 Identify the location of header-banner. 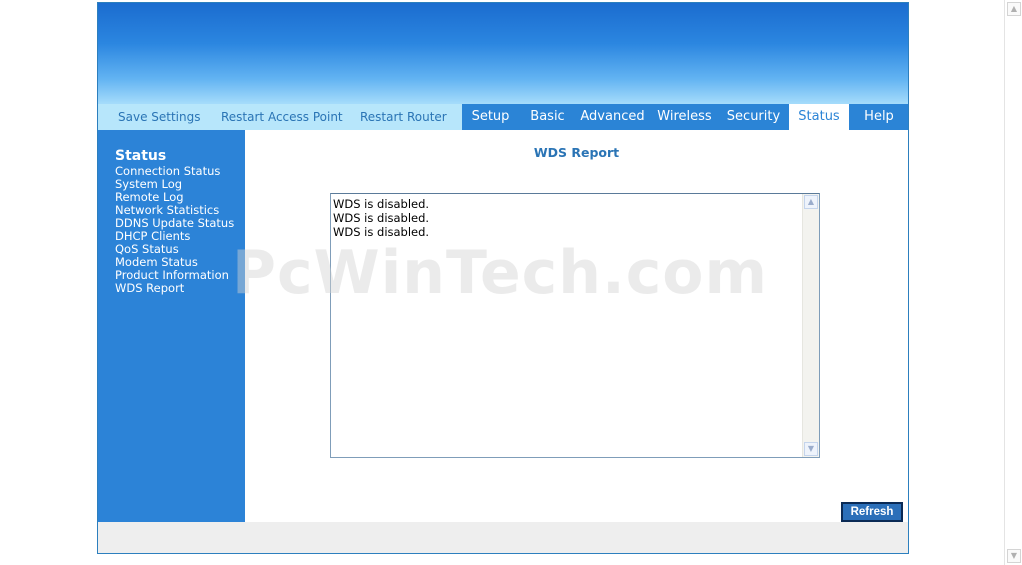
(503, 53).